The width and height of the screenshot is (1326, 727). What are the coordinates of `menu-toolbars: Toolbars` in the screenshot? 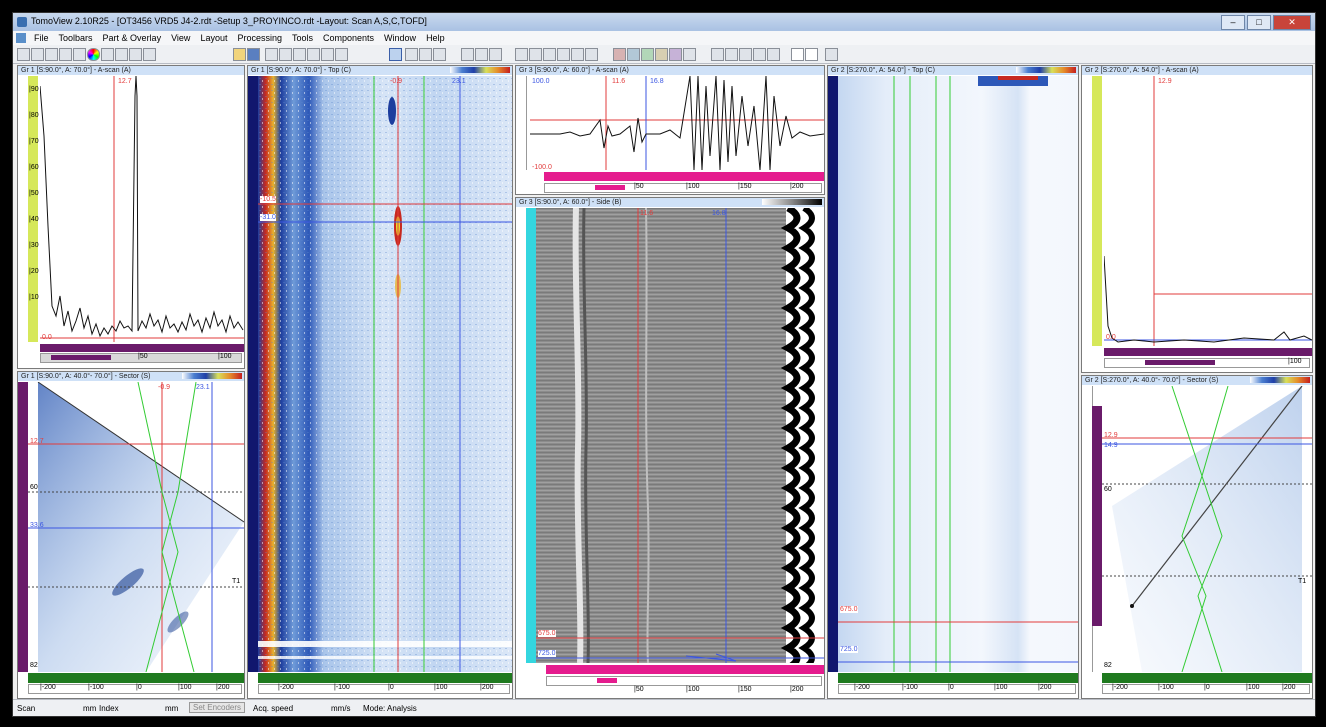 It's located at (76, 38).